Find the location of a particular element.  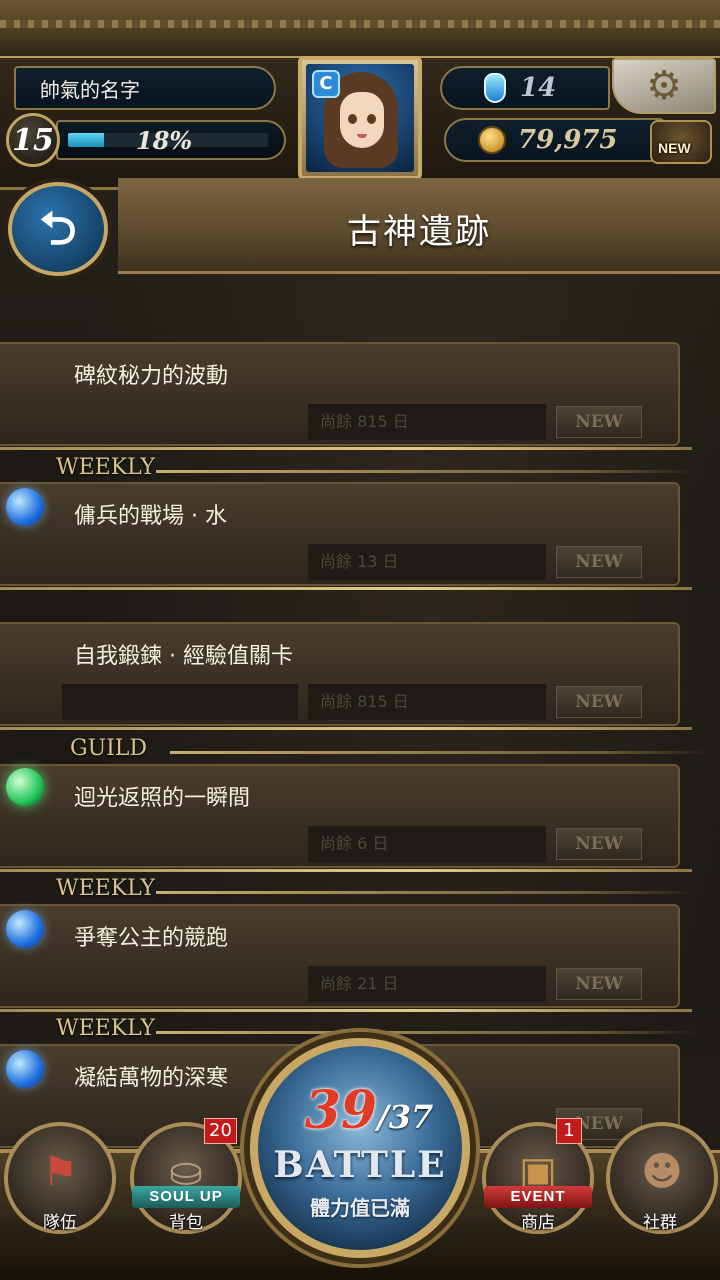

gem-count: 14 is located at coordinates (538, 88).